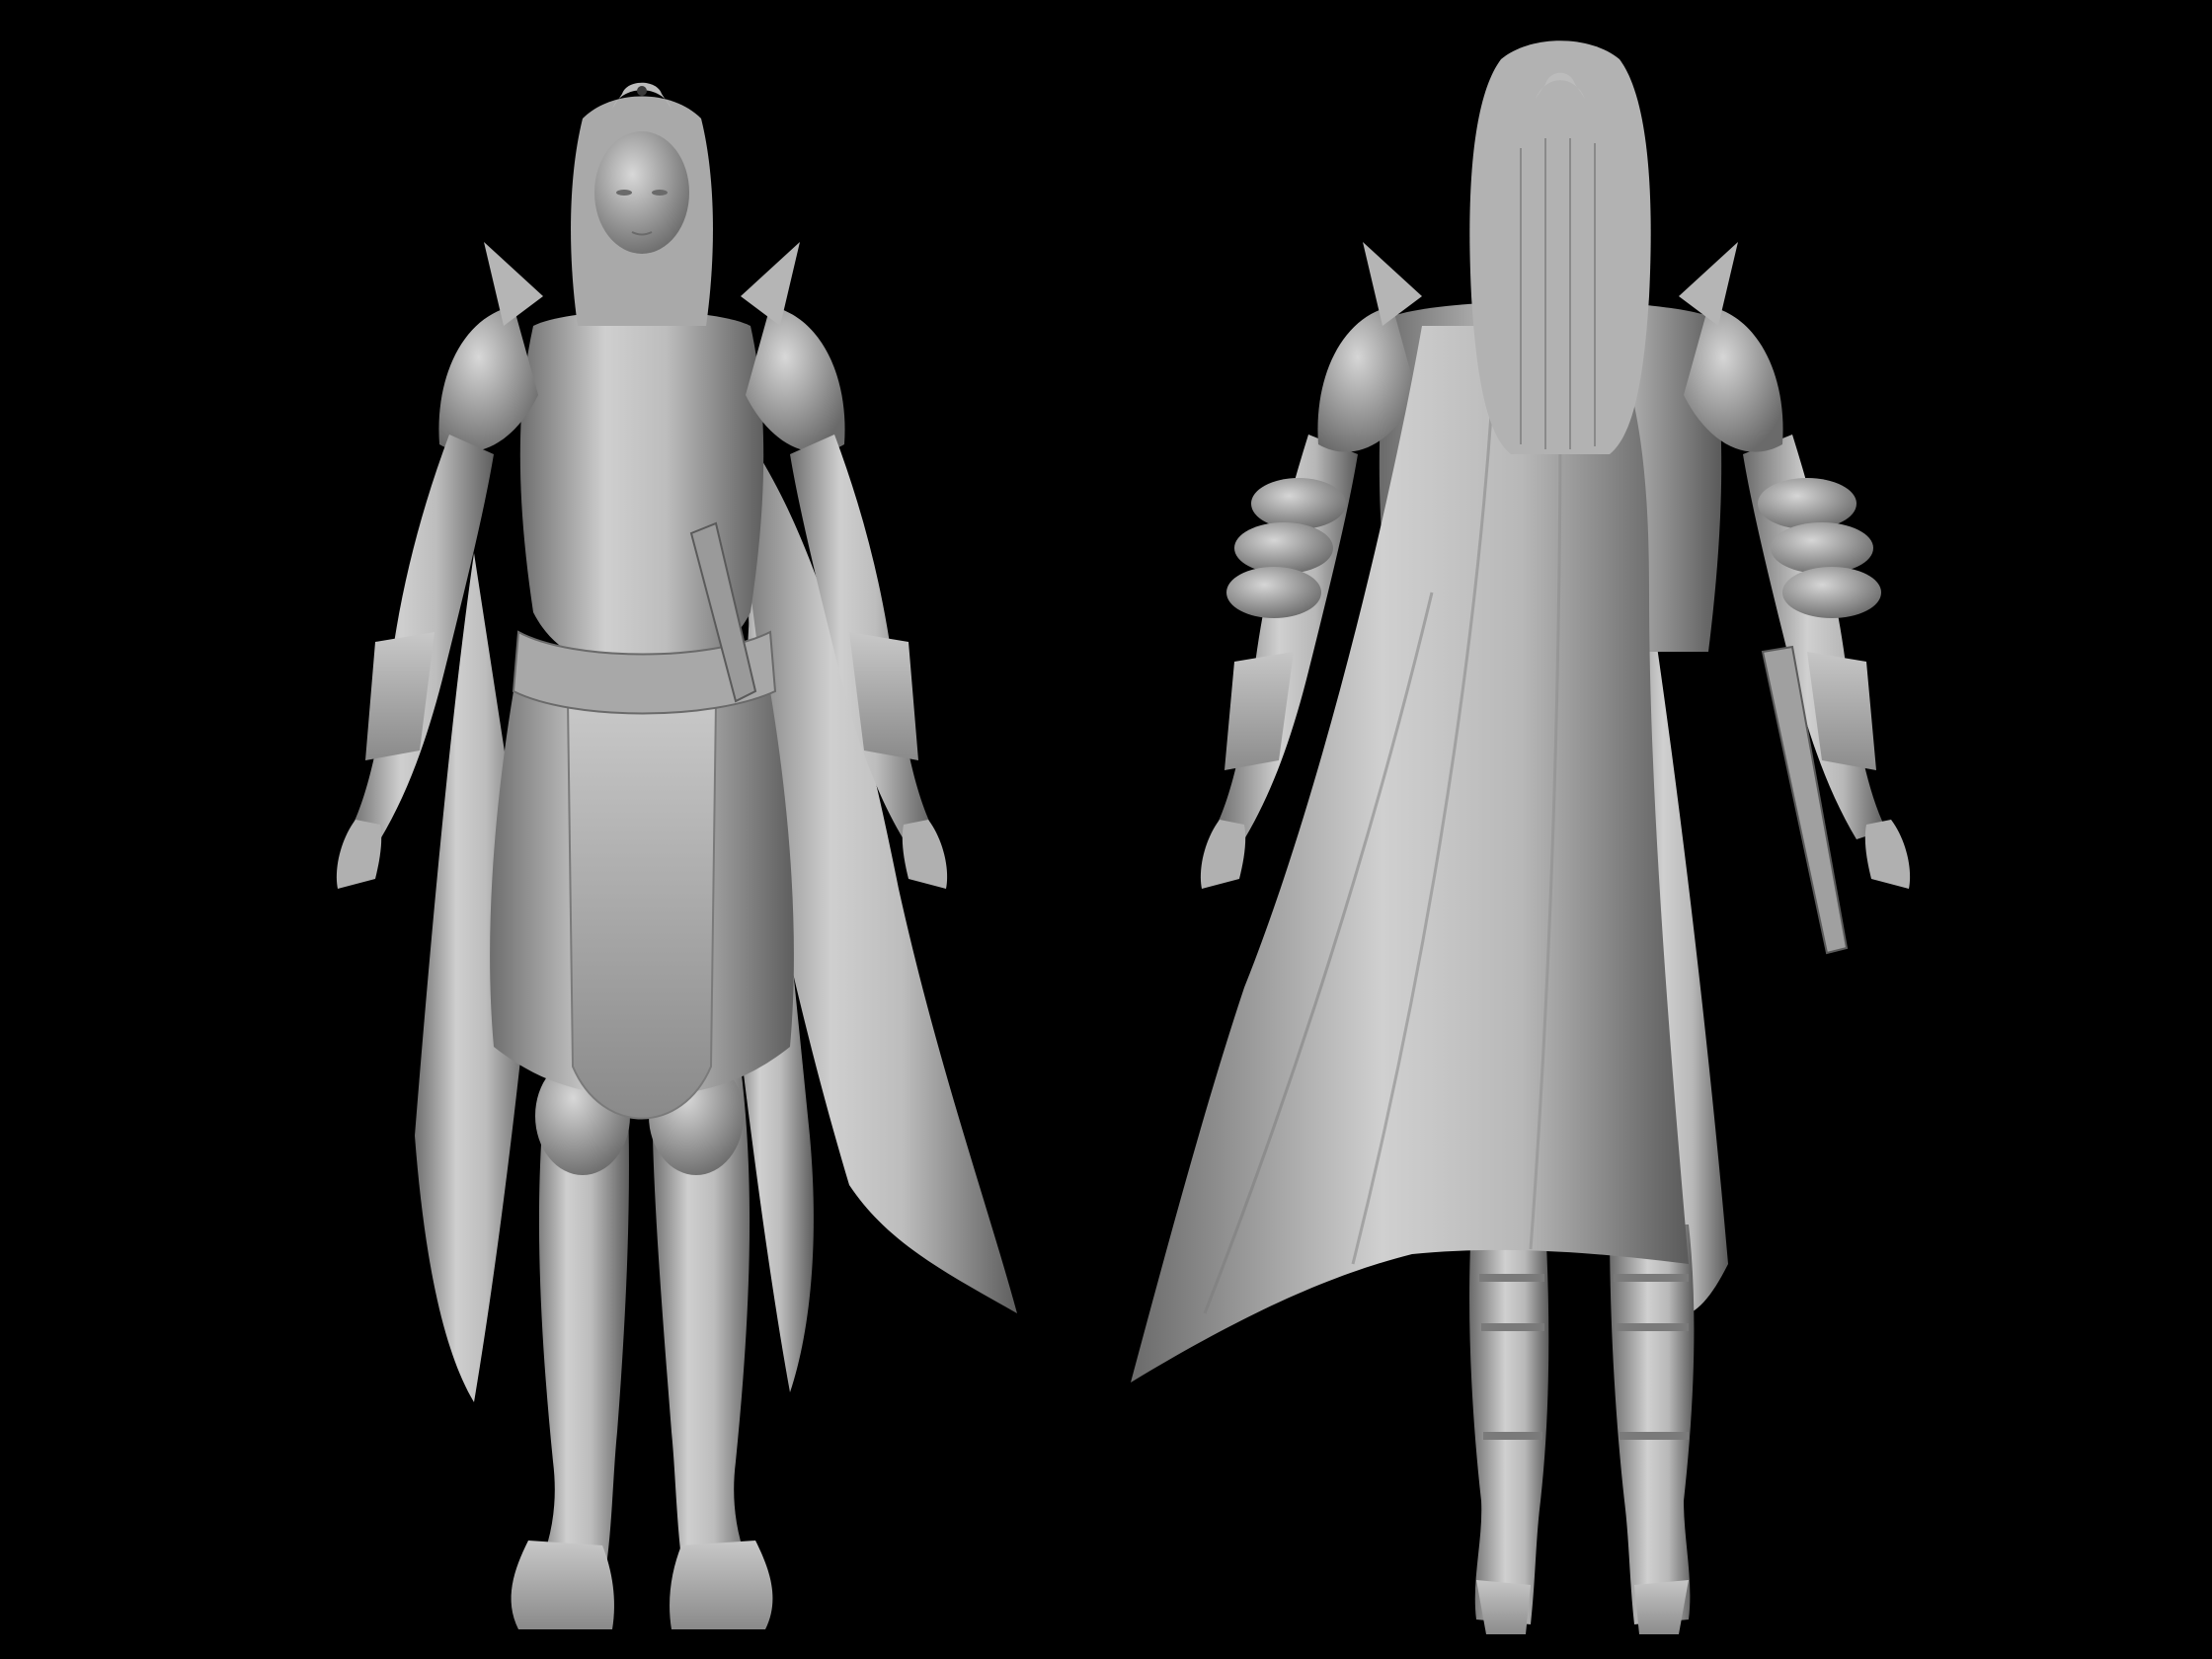  What do you see at coordinates (624, 193) in the screenshot?
I see `left-eye` at bounding box center [624, 193].